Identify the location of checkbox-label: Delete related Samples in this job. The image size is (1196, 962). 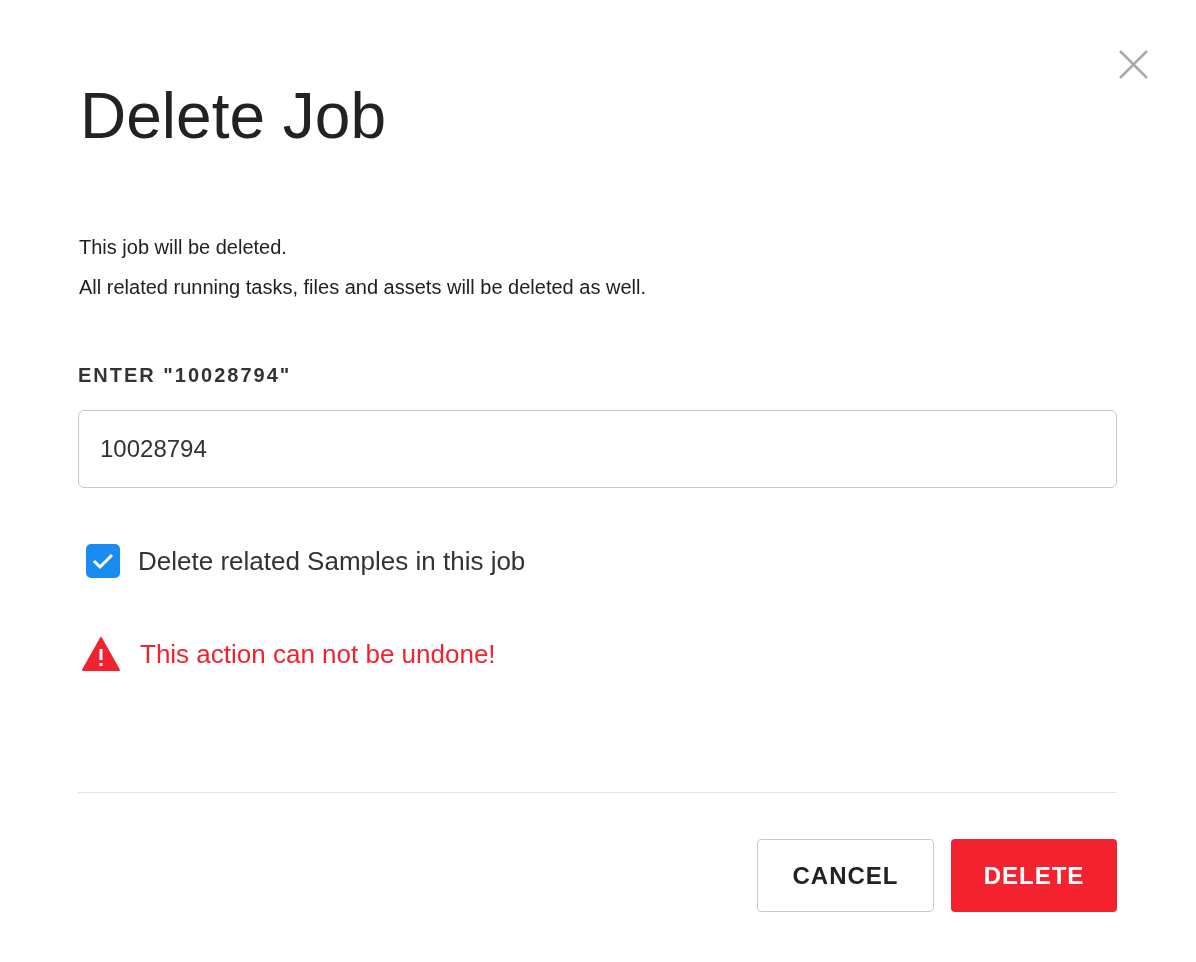
(332, 561).